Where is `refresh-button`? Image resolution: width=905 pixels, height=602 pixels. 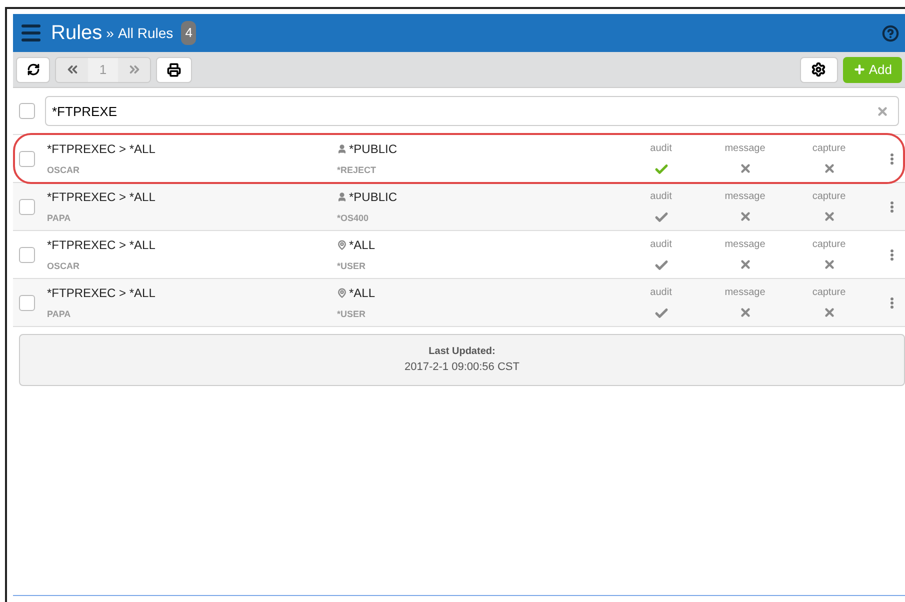 refresh-button is located at coordinates (33, 69).